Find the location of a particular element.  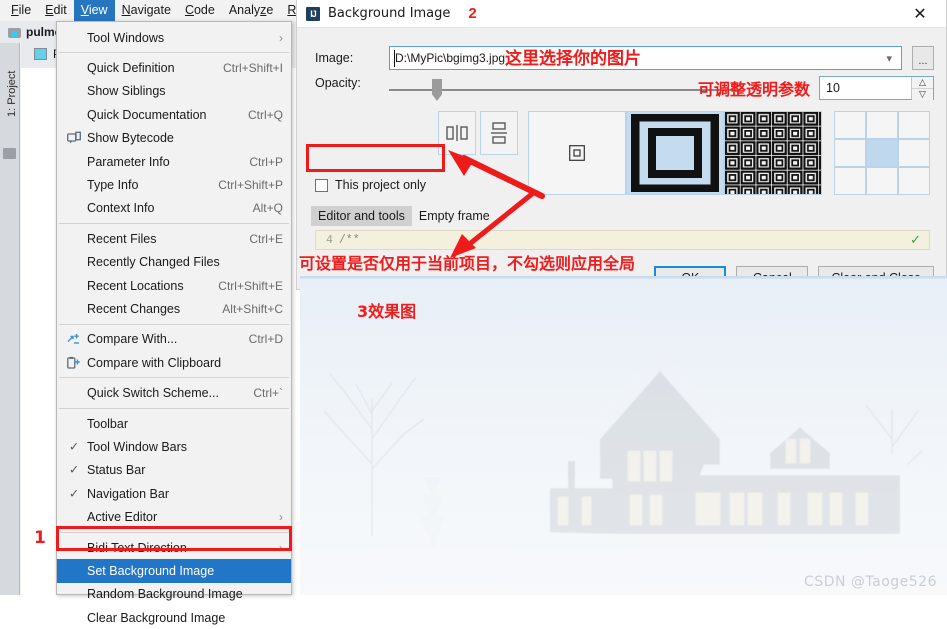

menu-item-shortcut: Ctrl+` is located at coordinates (268, 393).